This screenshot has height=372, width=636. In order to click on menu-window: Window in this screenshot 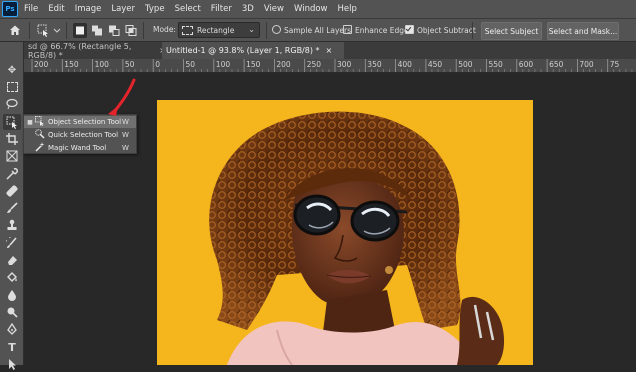, I will do `click(311, 9)`.